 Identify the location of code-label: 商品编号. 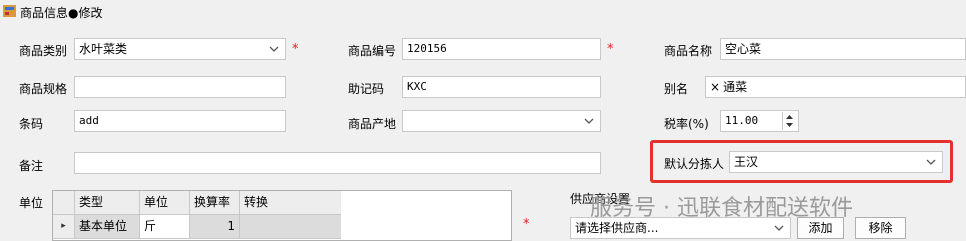
(372, 51).